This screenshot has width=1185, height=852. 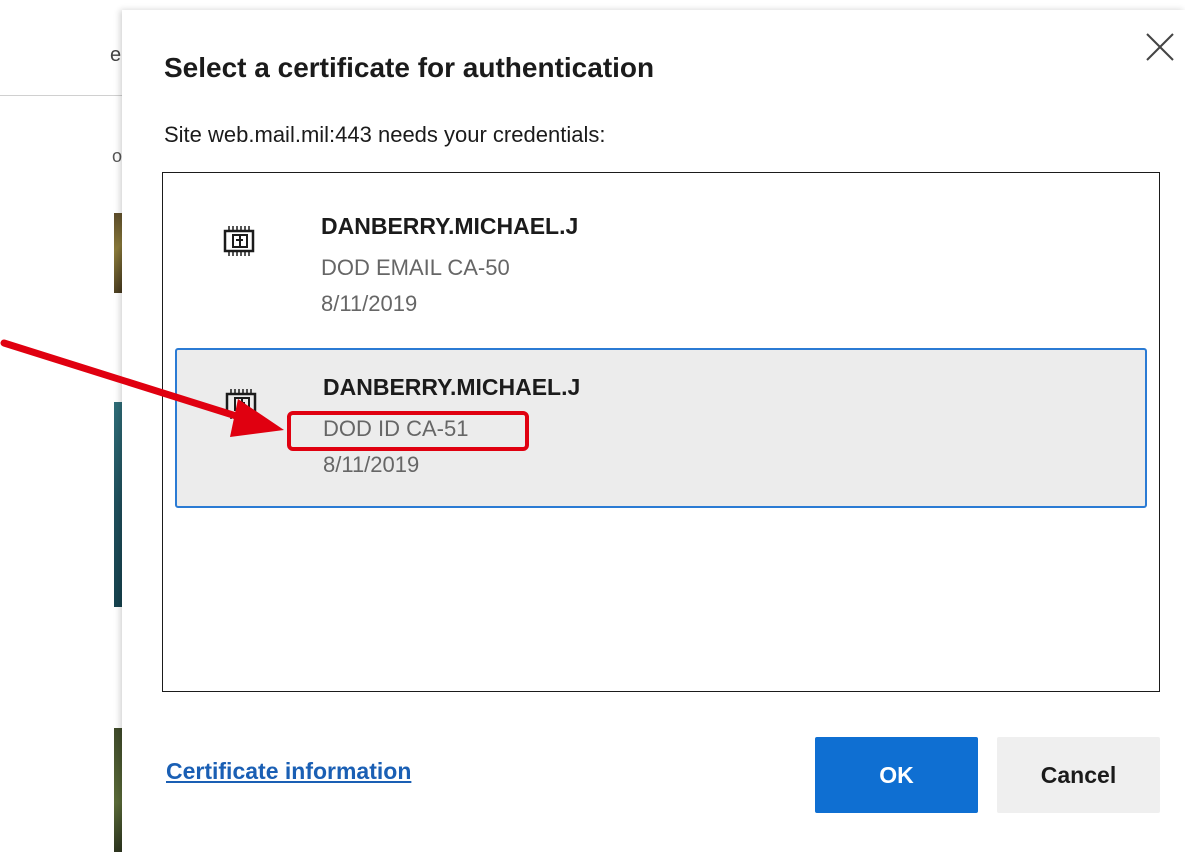 What do you see at coordinates (117, 156) in the screenshot?
I see `background-text-fragment: o` at bounding box center [117, 156].